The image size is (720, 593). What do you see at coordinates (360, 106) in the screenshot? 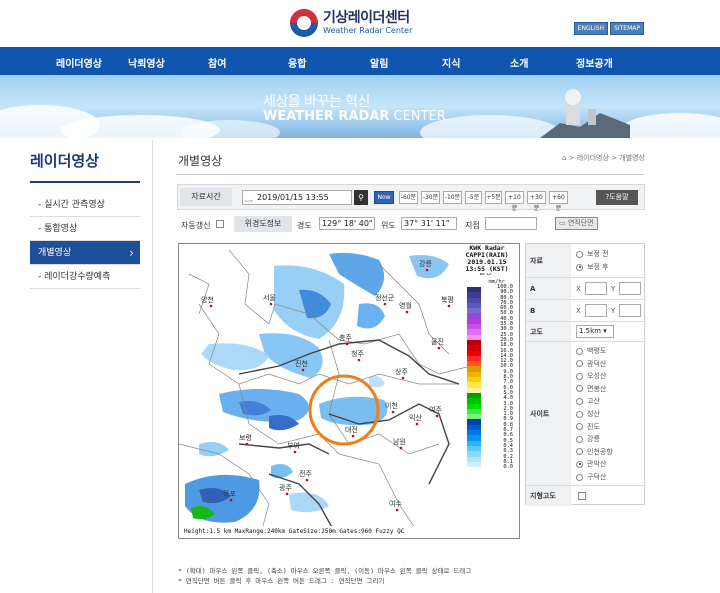
I see `hero-banner: 세상을 바꾸는 혁신 WEATHER RADAR CENTER` at bounding box center [360, 106].